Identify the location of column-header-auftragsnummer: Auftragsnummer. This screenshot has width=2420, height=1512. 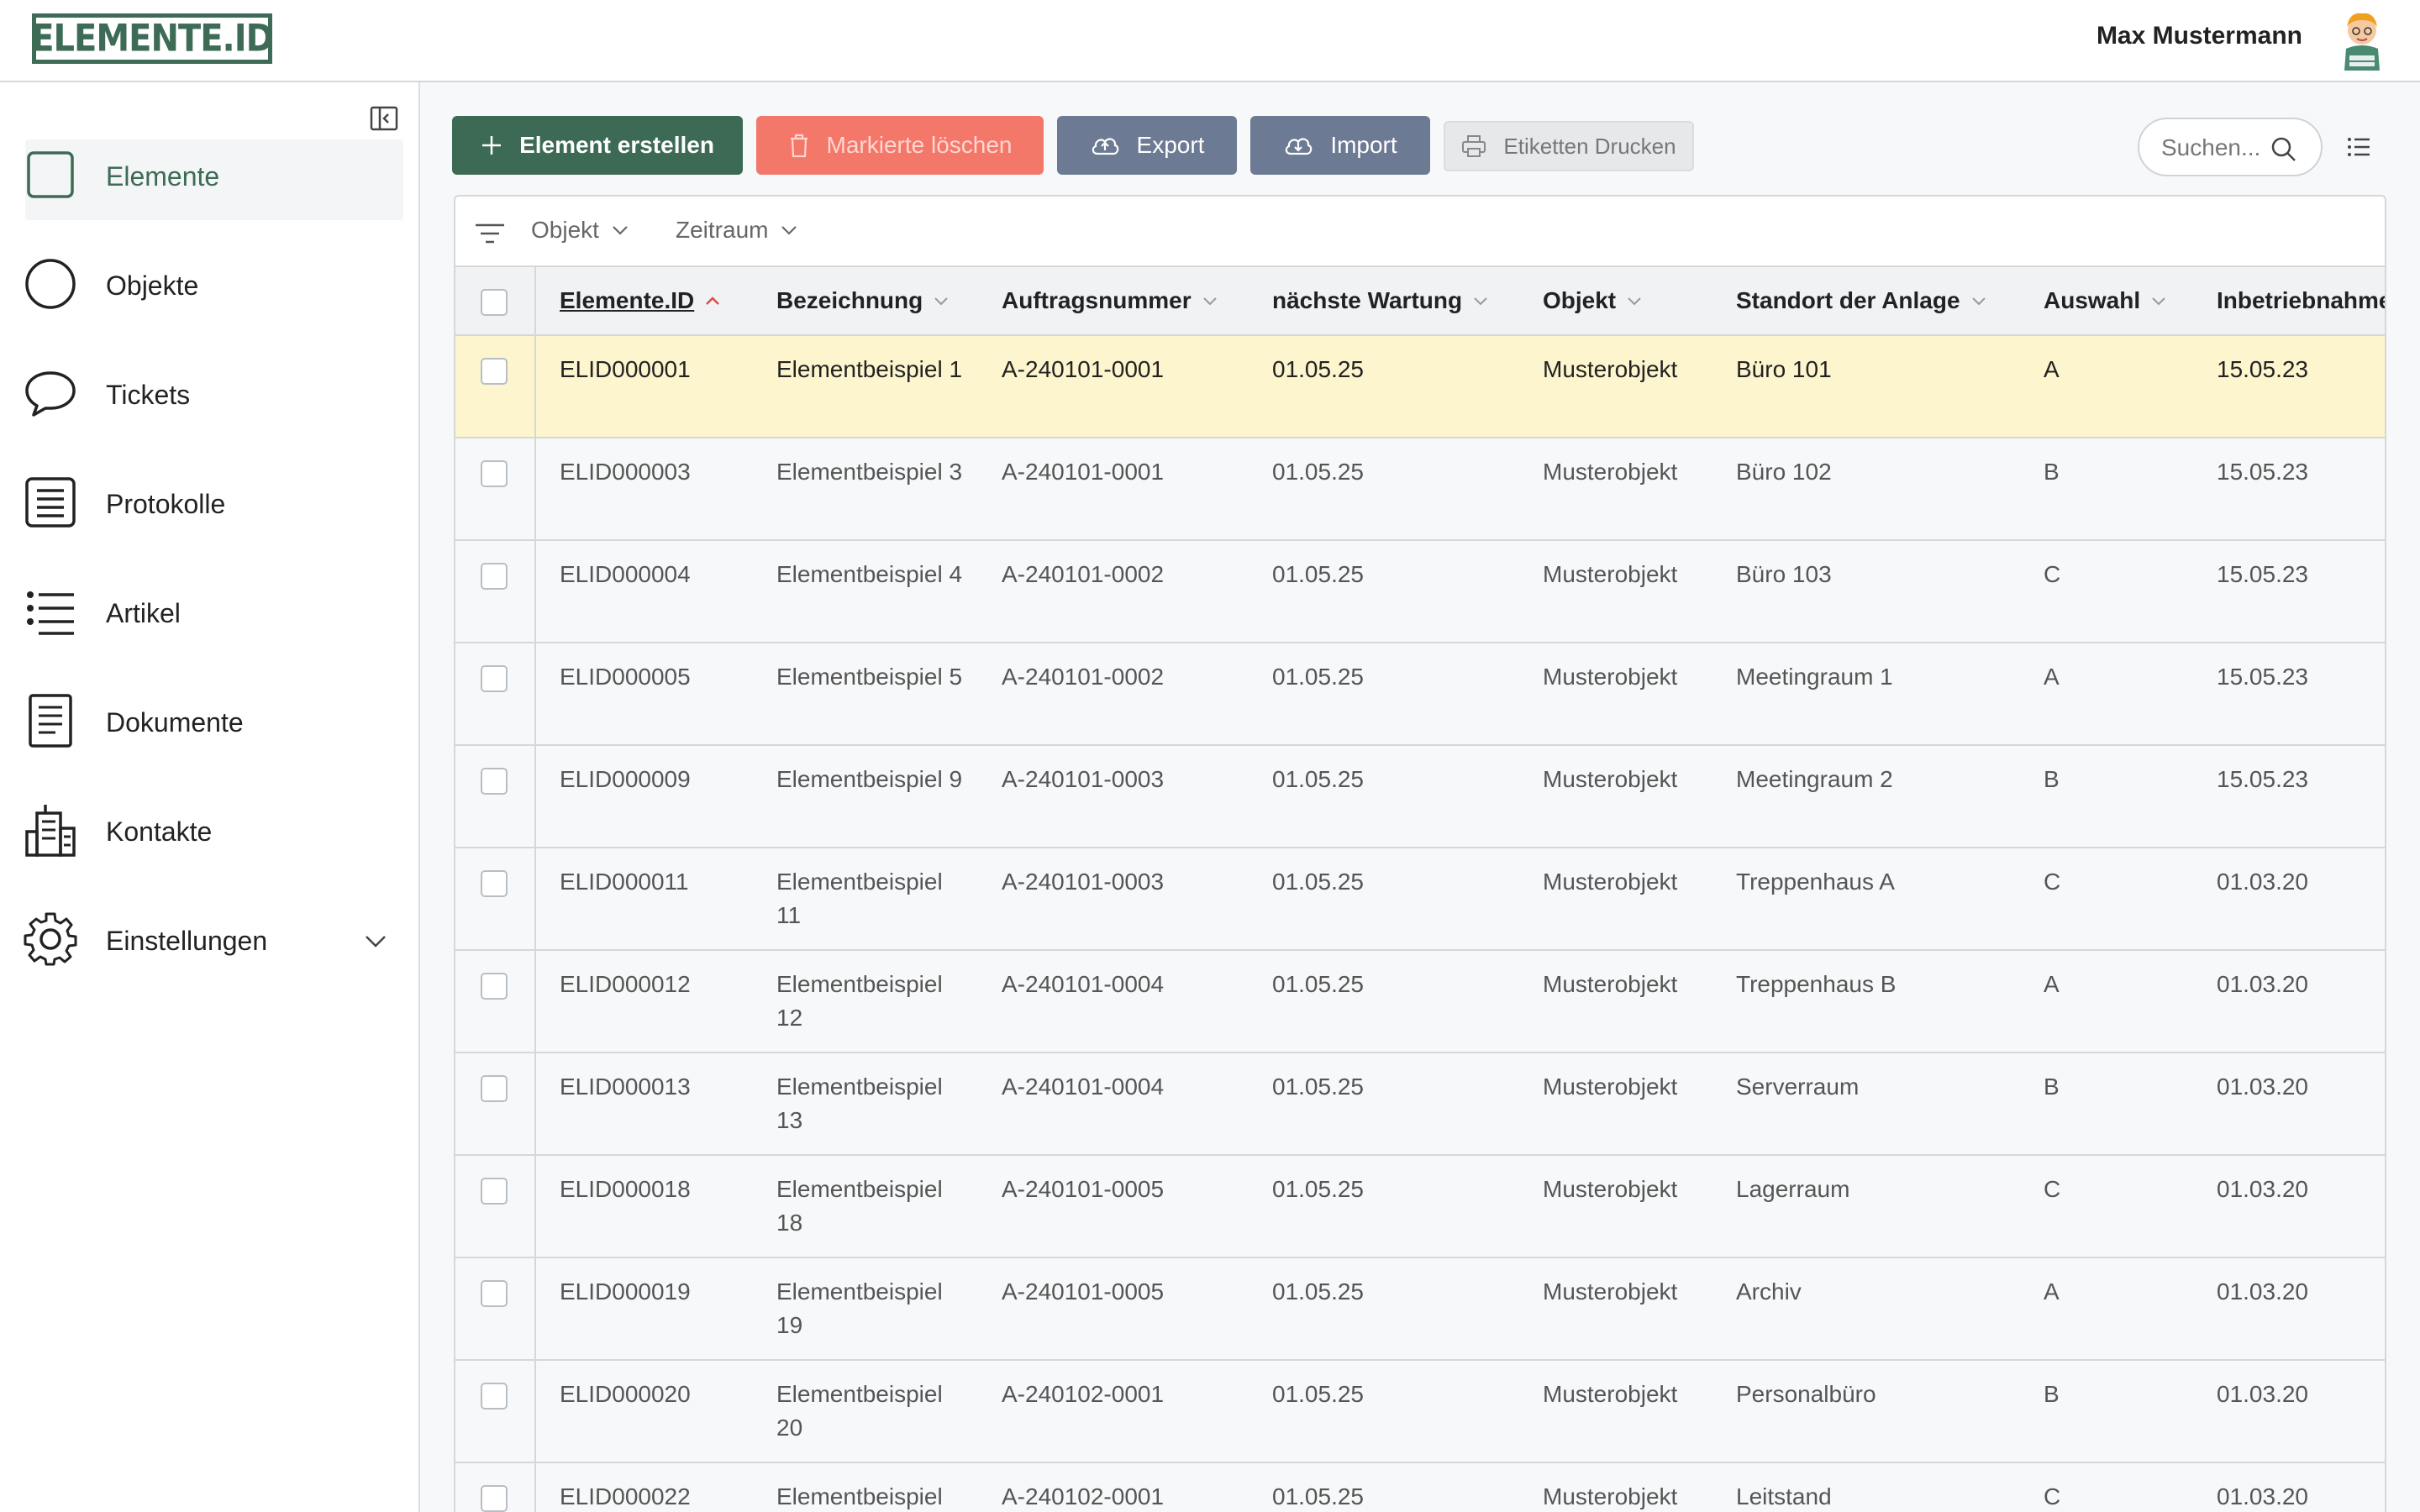
(1110, 300).